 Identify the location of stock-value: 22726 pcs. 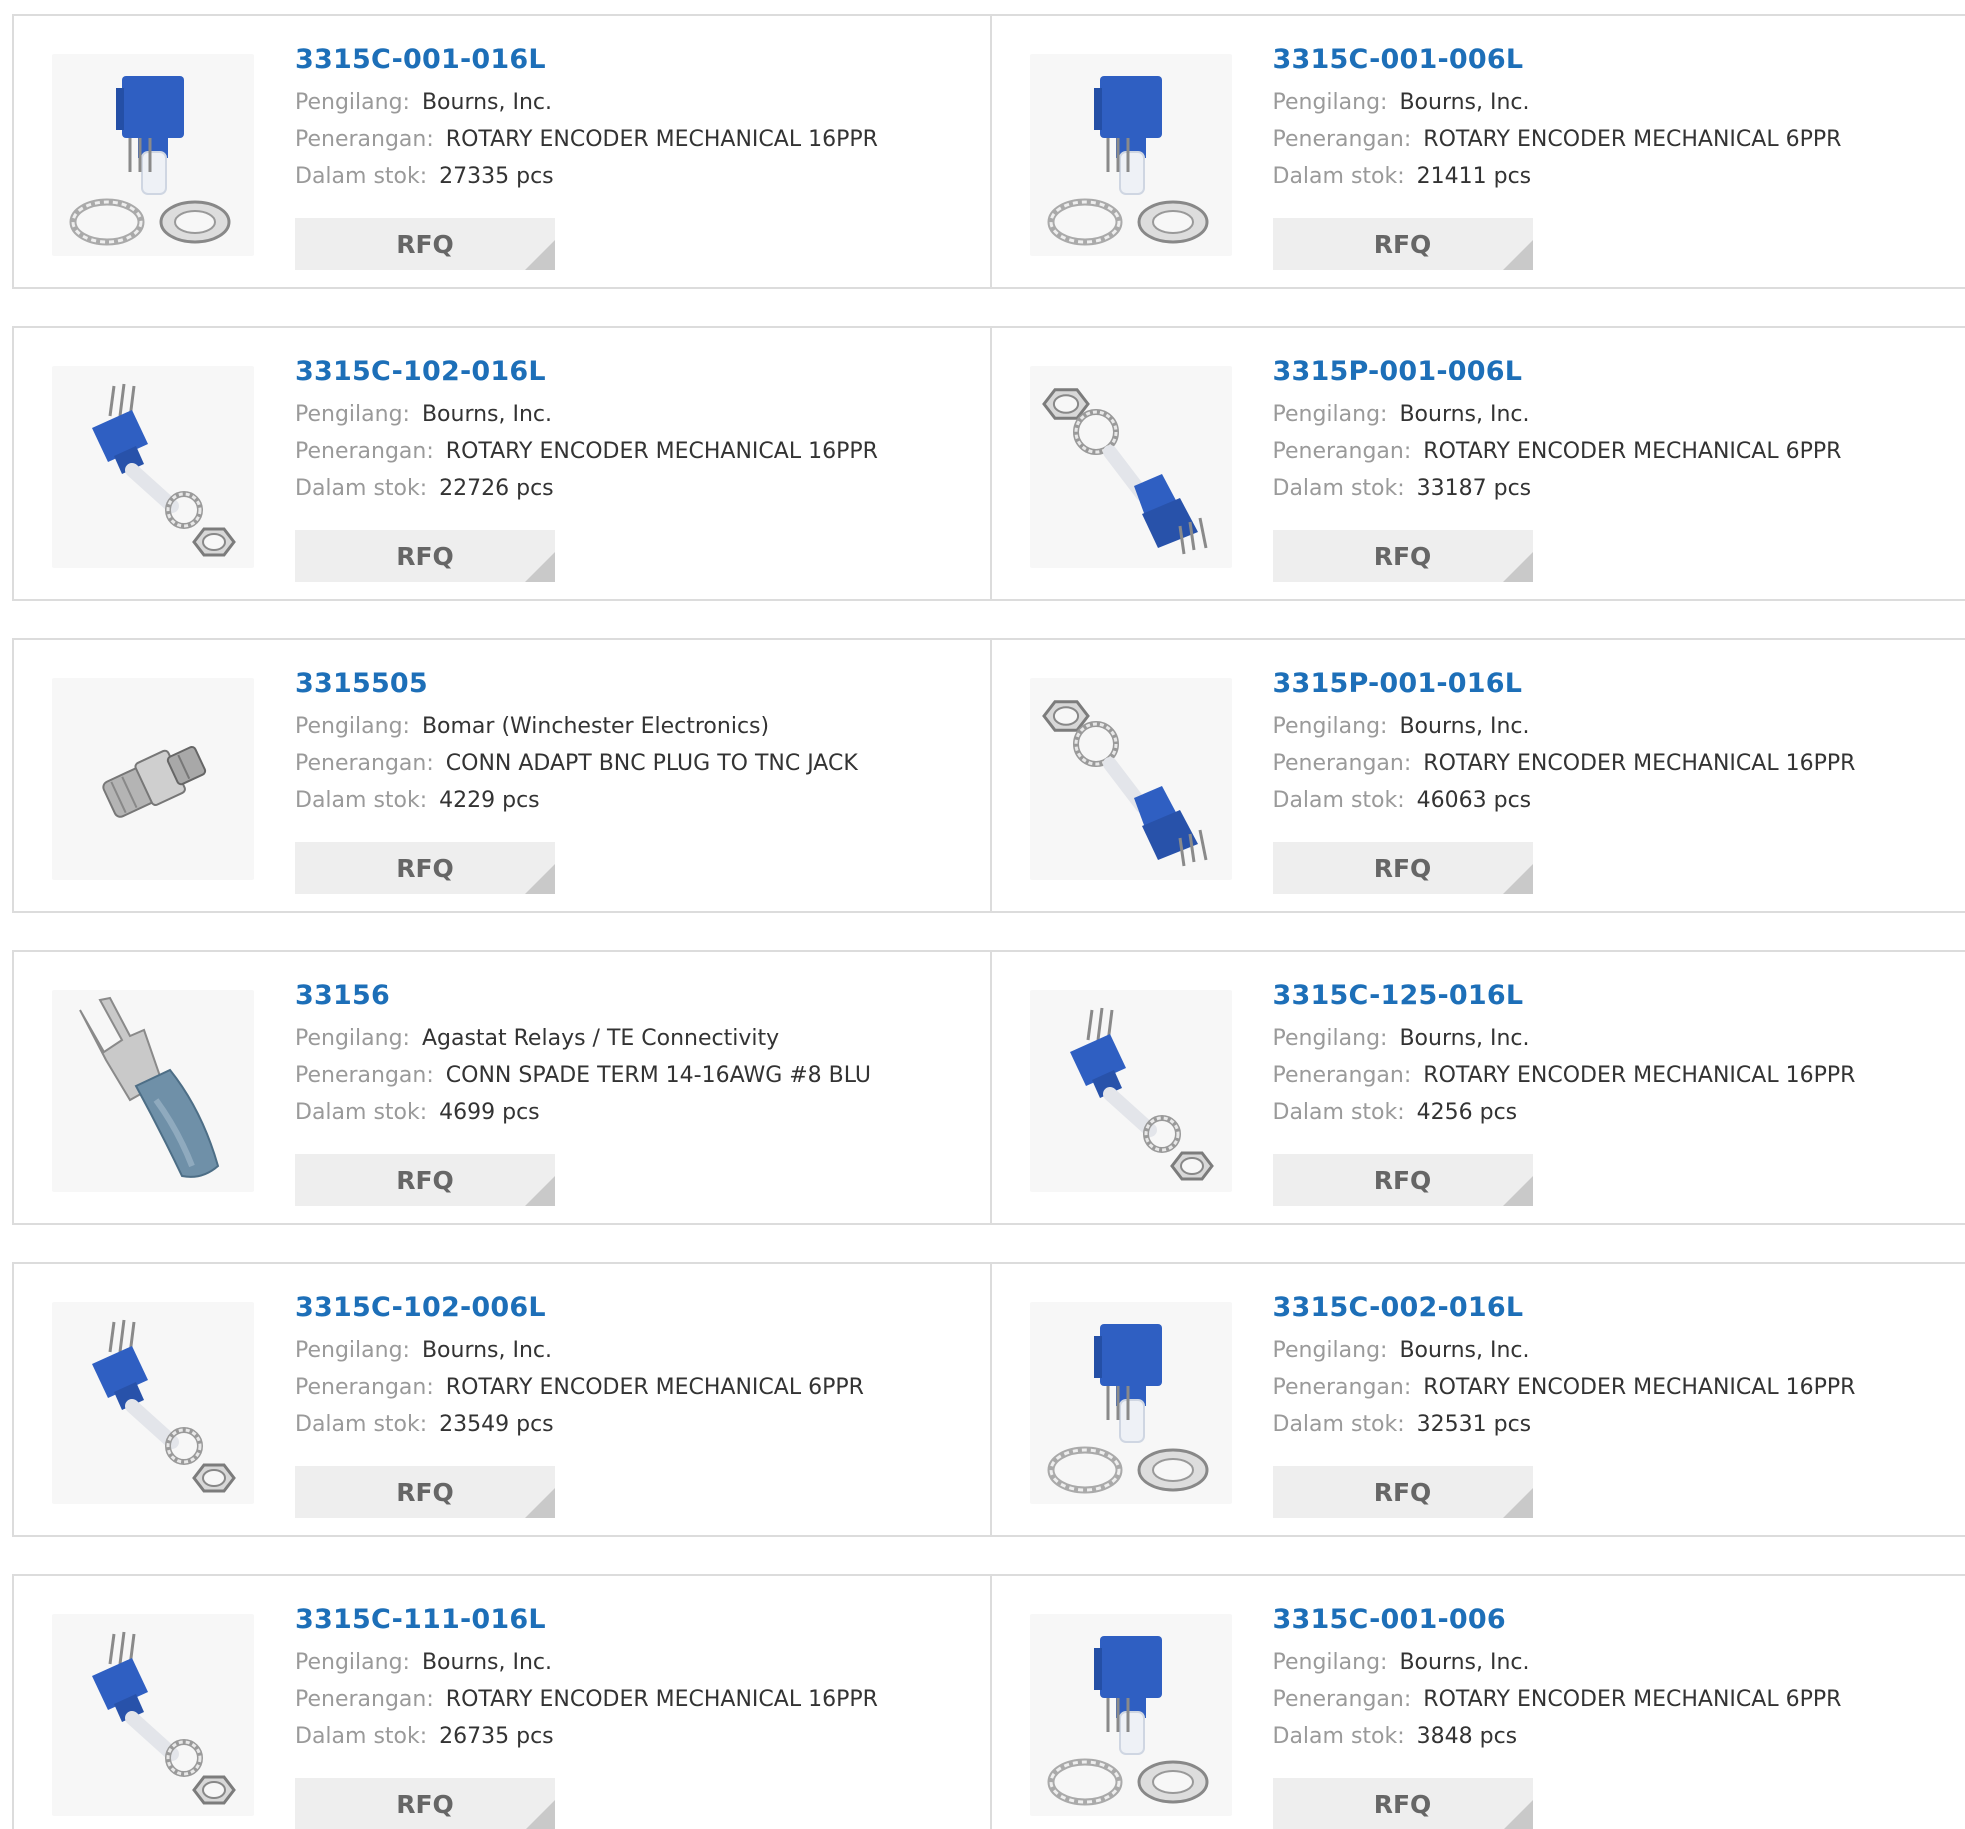
(496, 488).